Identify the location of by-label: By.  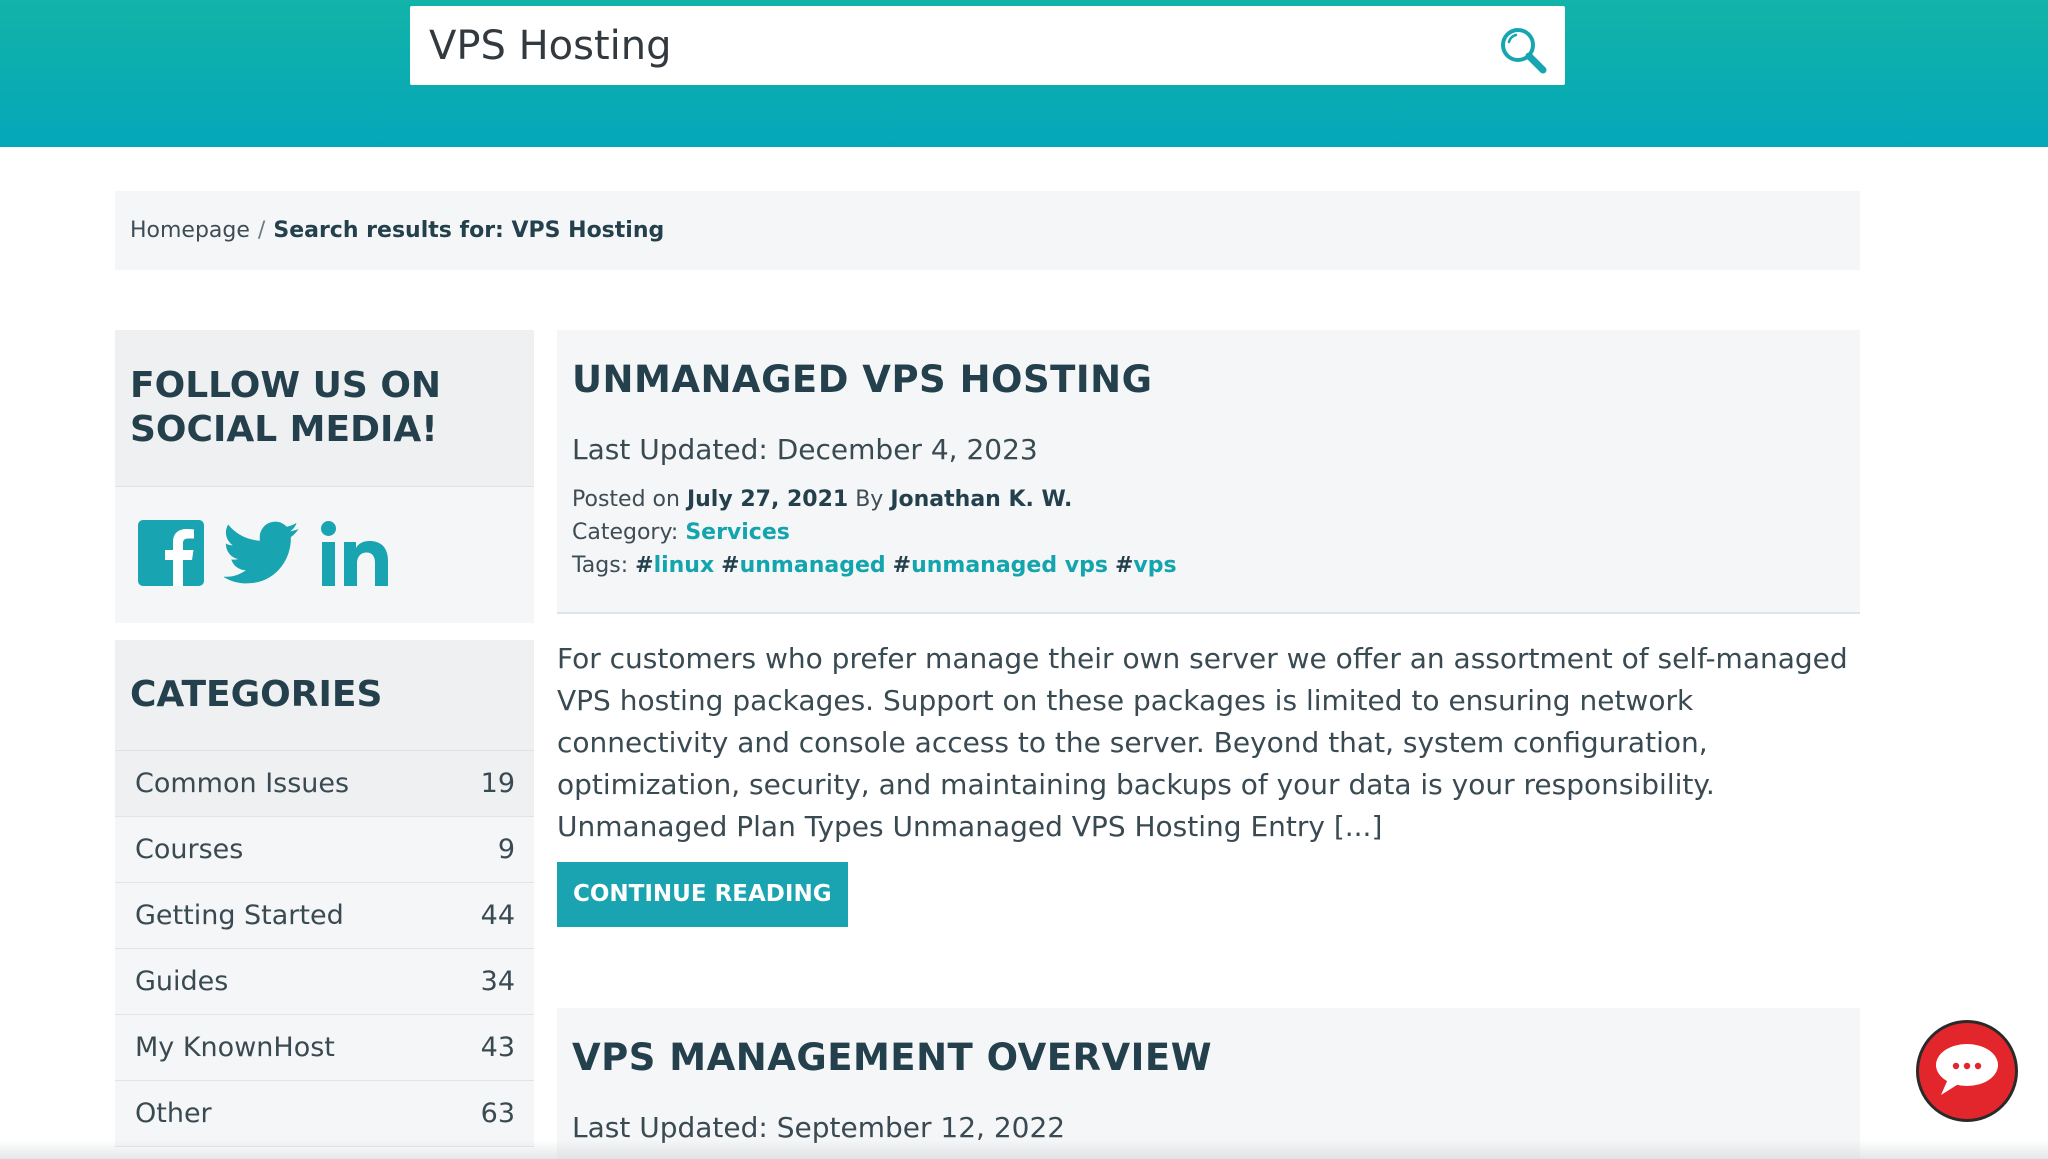
(869, 499).